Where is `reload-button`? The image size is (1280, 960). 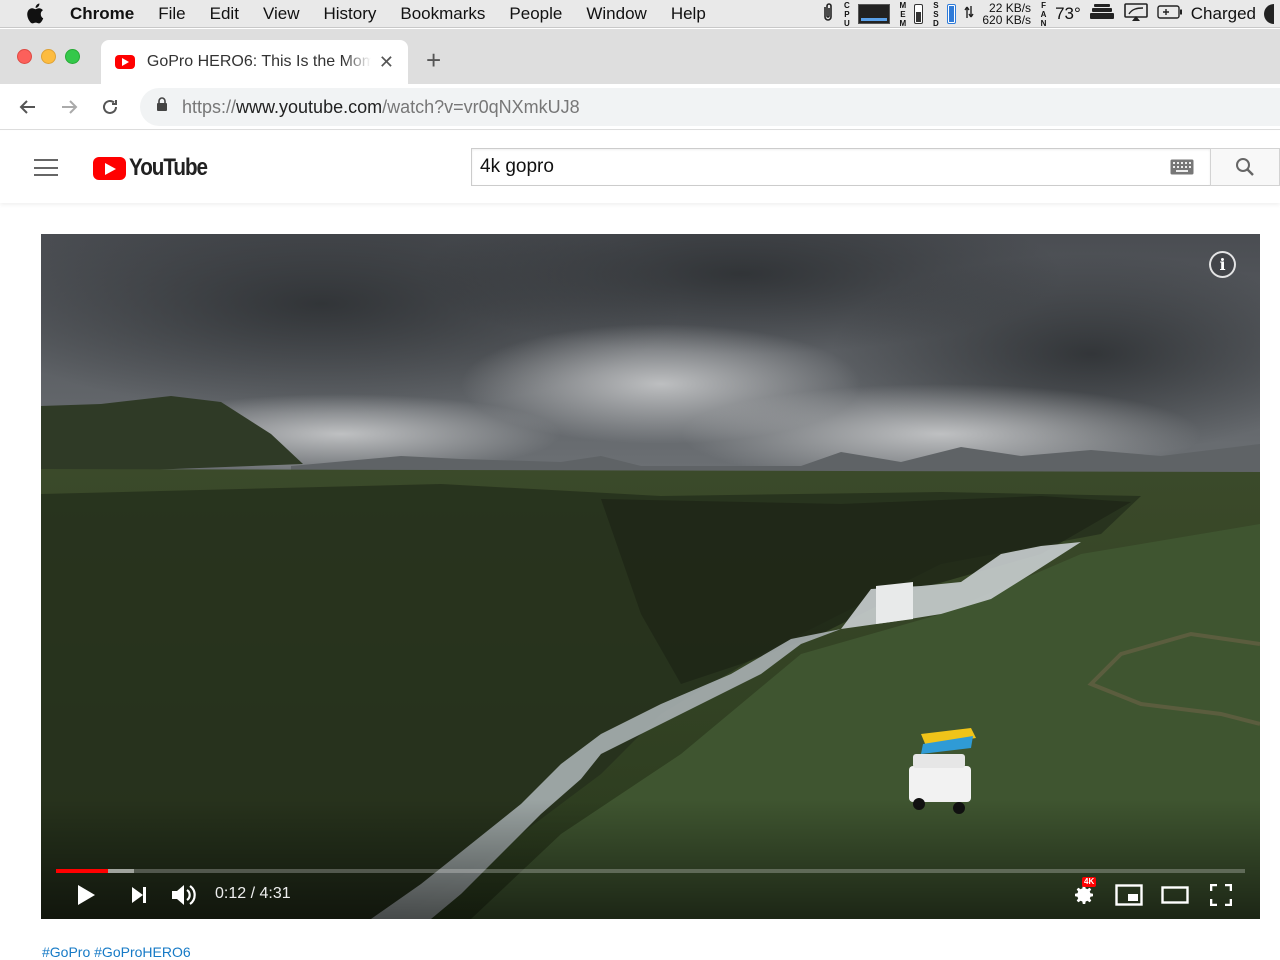 reload-button is located at coordinates (110, 107).